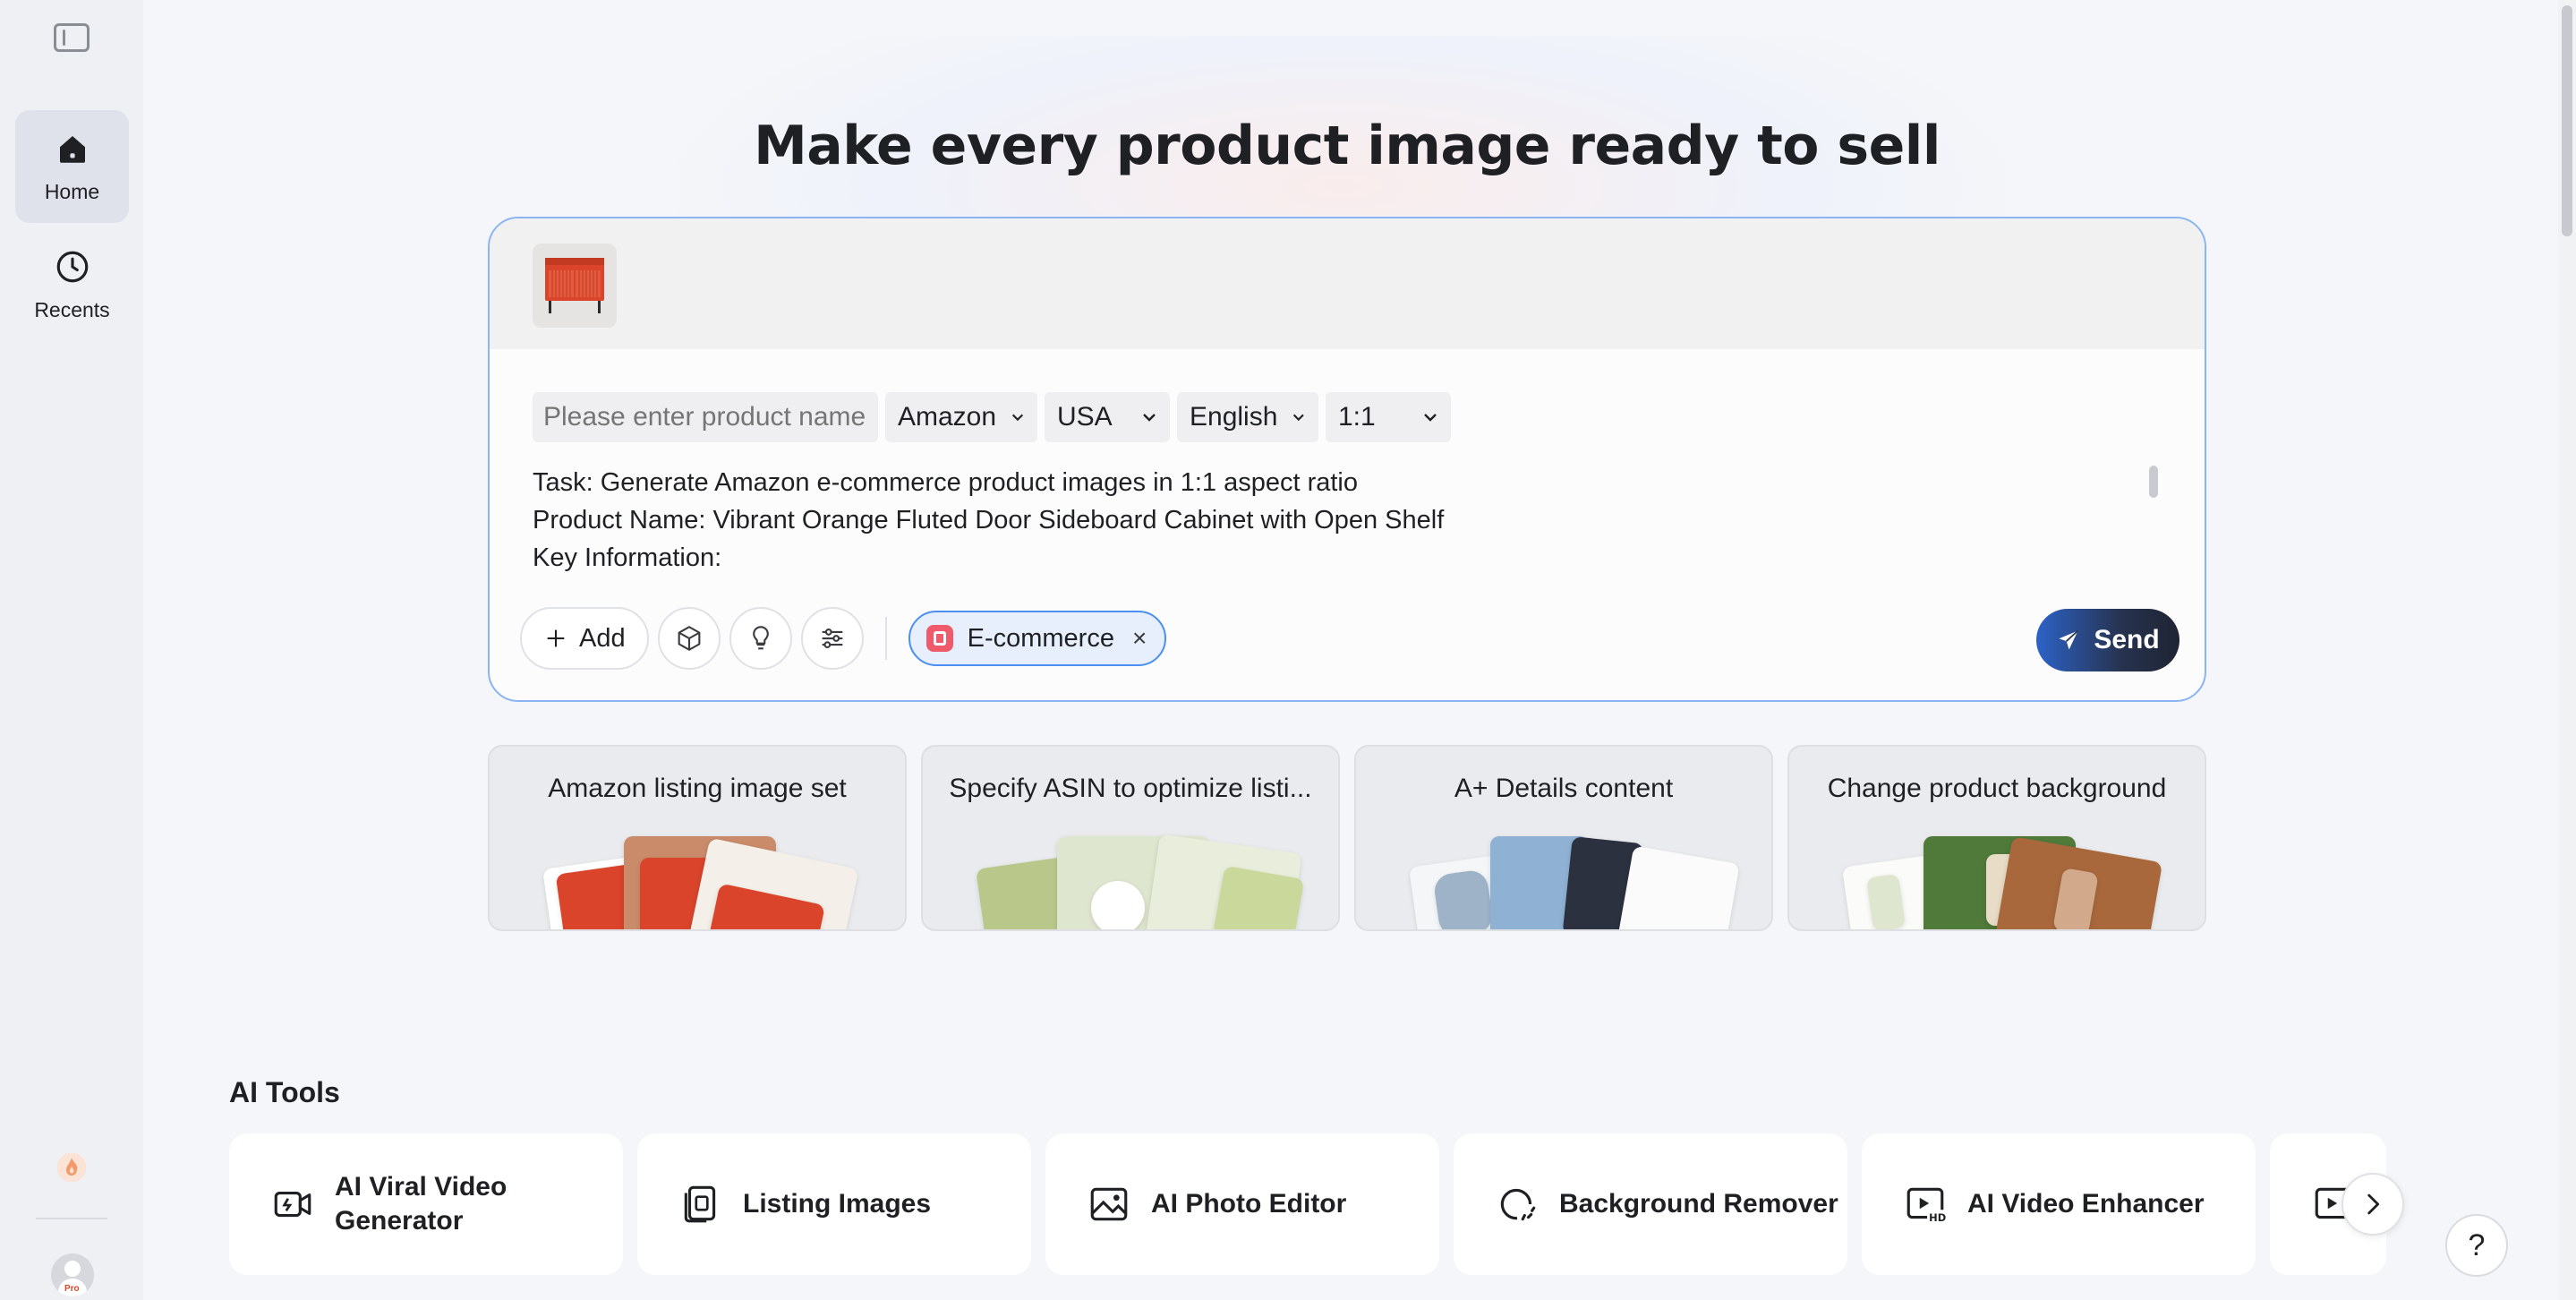 The image size is (2576, 1300). I want to click on suggestion-card: Amazon listing image set, so click(697, 838).